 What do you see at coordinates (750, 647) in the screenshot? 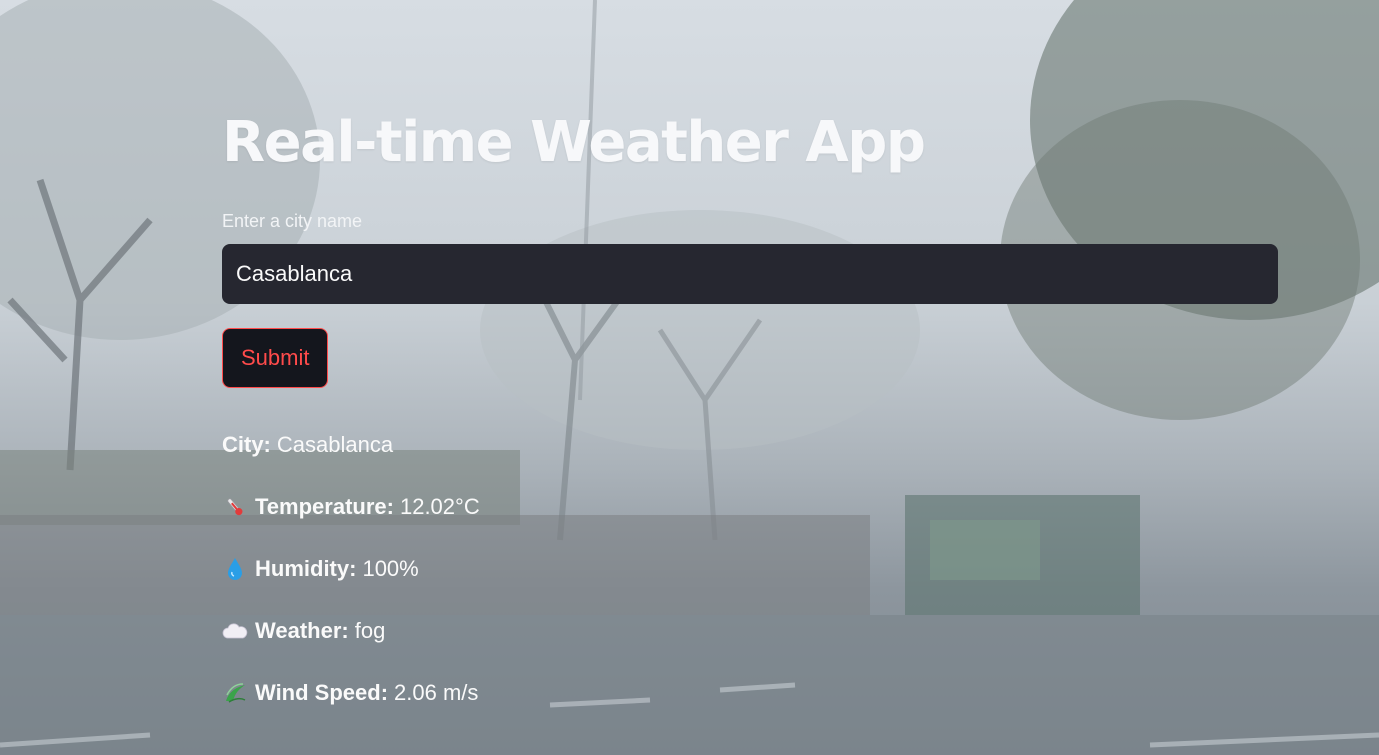
I see `weather-row: Weather: fog` at bounding box center [750, 647].